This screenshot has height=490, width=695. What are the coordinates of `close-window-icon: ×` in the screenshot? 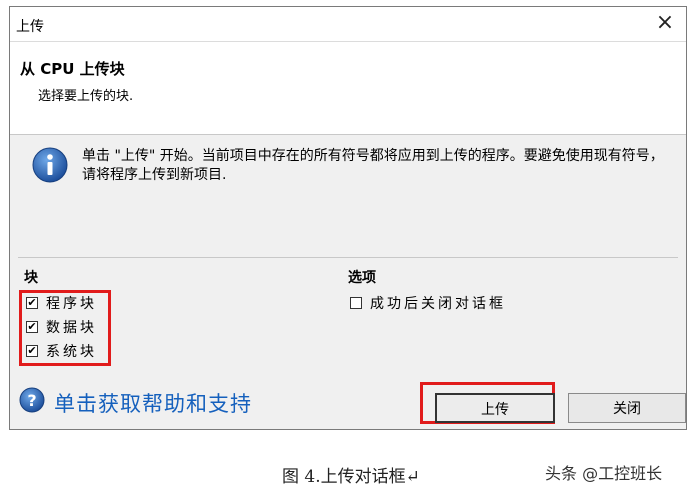 It's located at (665, 24).